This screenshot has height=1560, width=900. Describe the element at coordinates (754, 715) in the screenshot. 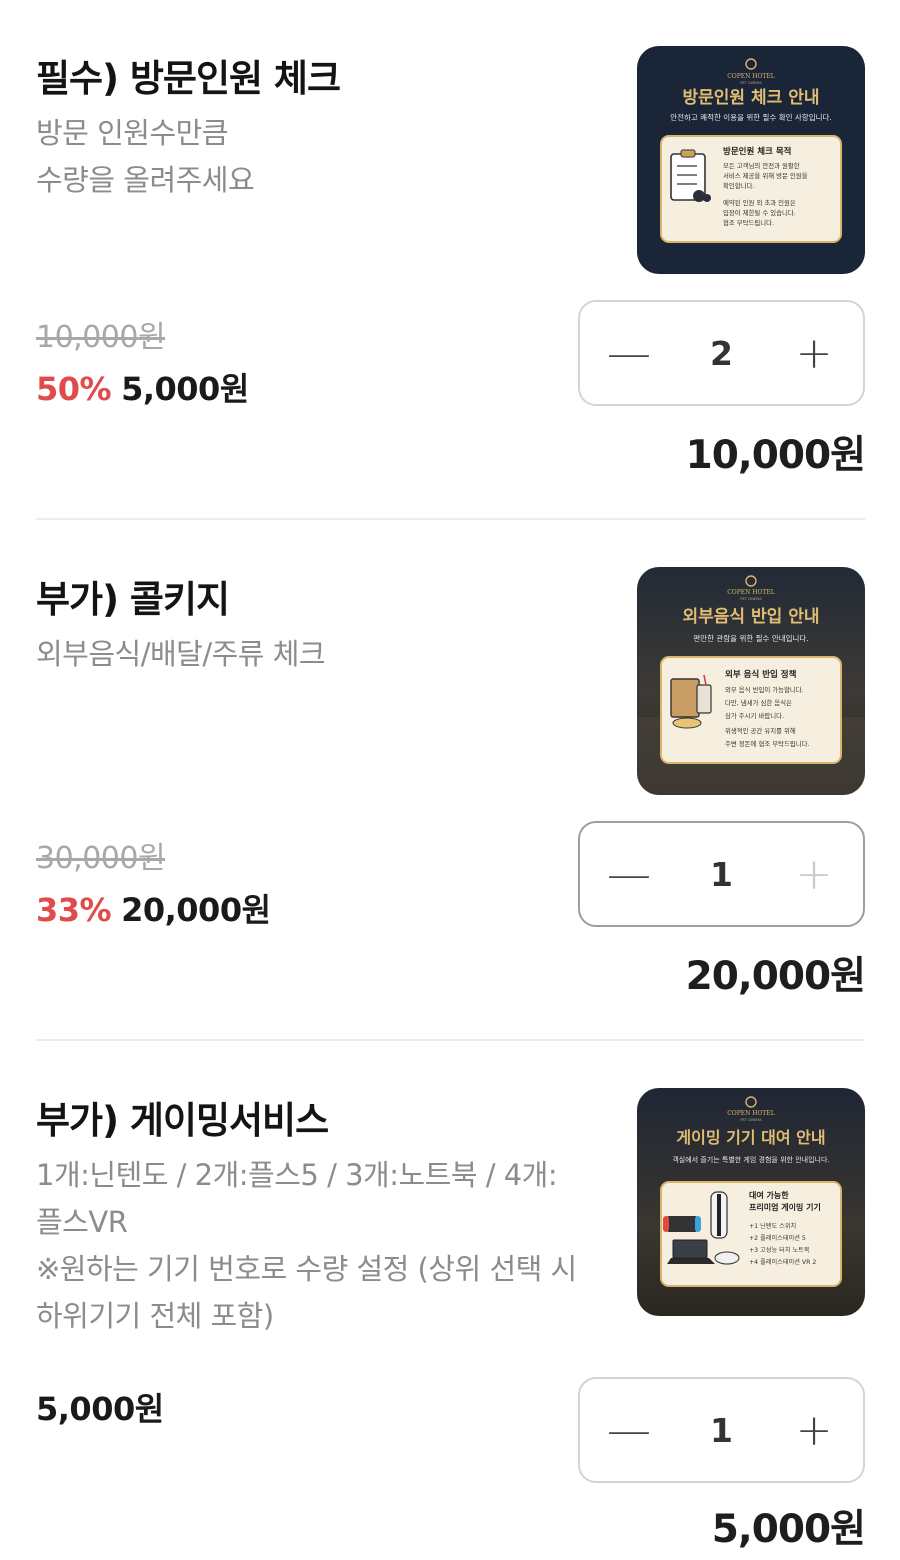

I see `svg-text: 삼가 주시기 바랍니다.` at that location.